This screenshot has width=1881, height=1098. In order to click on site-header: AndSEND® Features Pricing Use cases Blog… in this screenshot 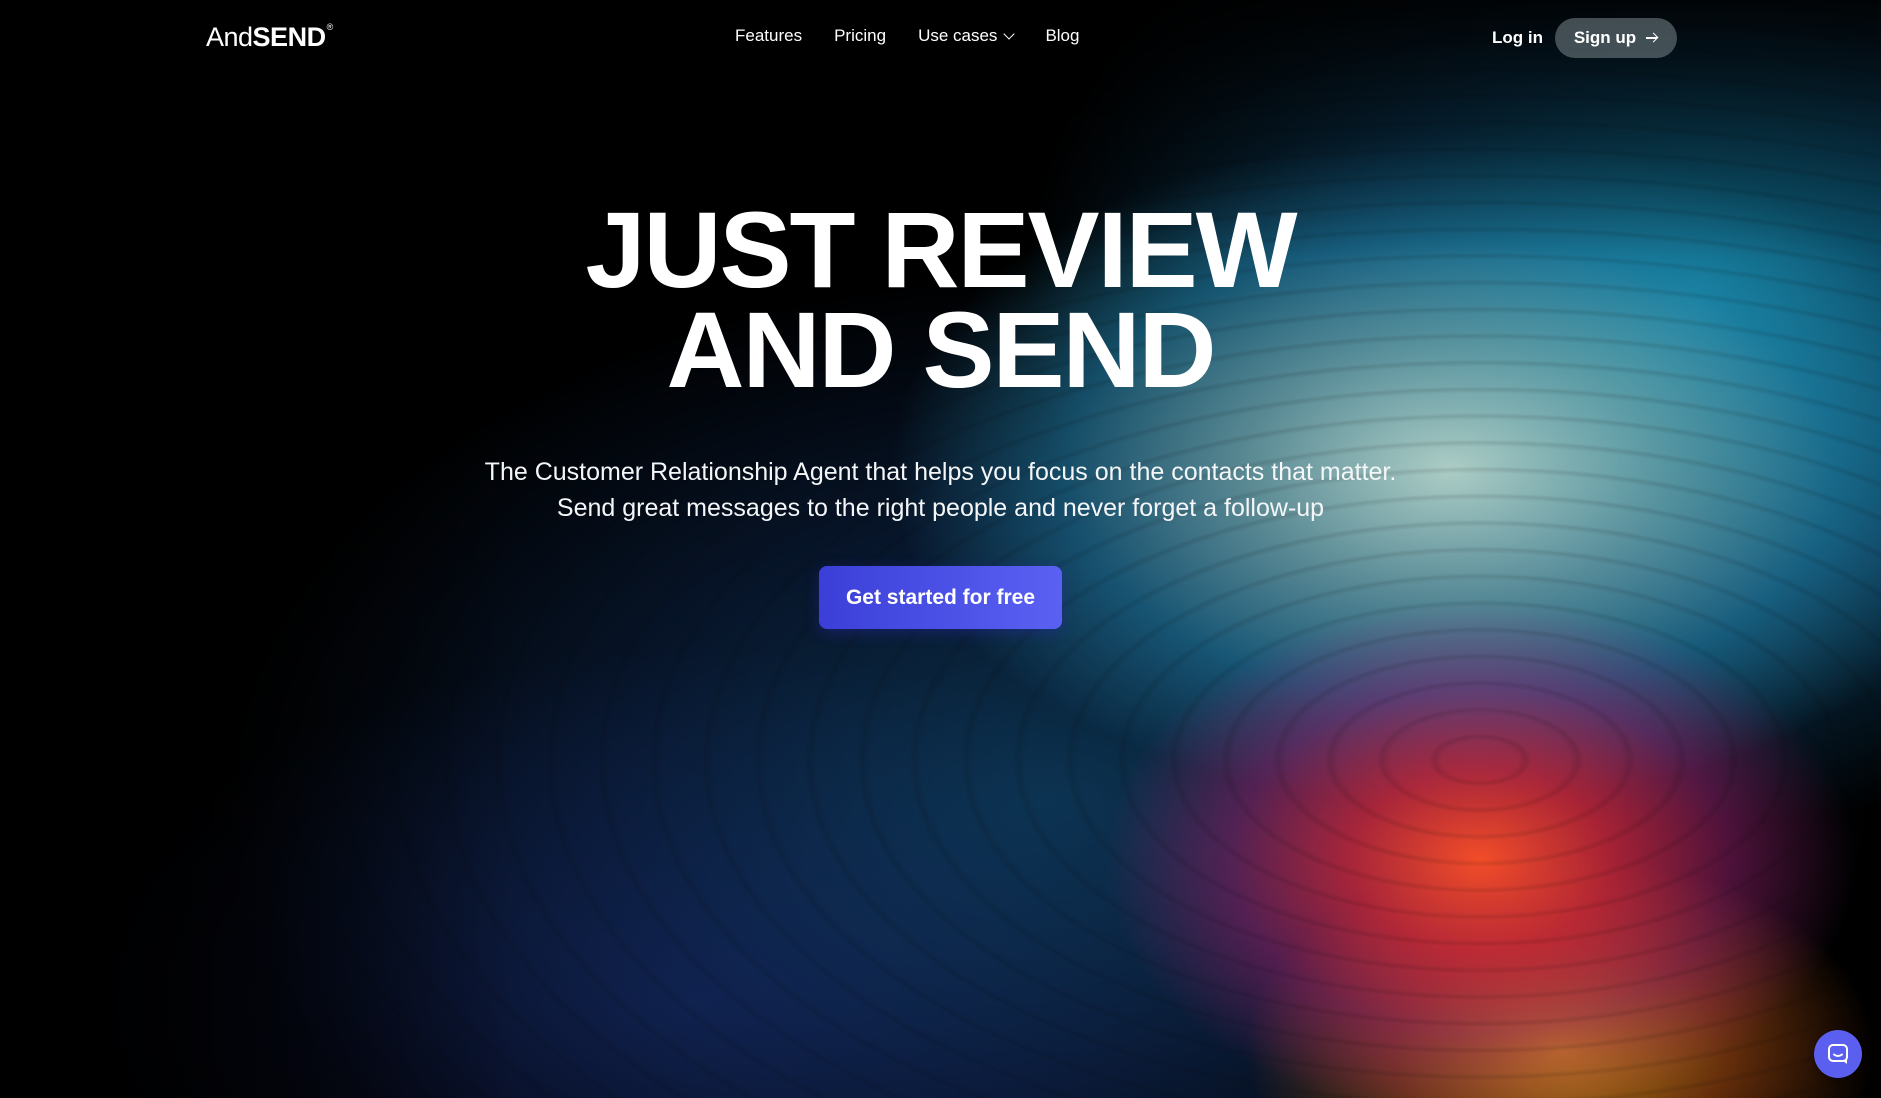, I will do `click(940, 39)`.